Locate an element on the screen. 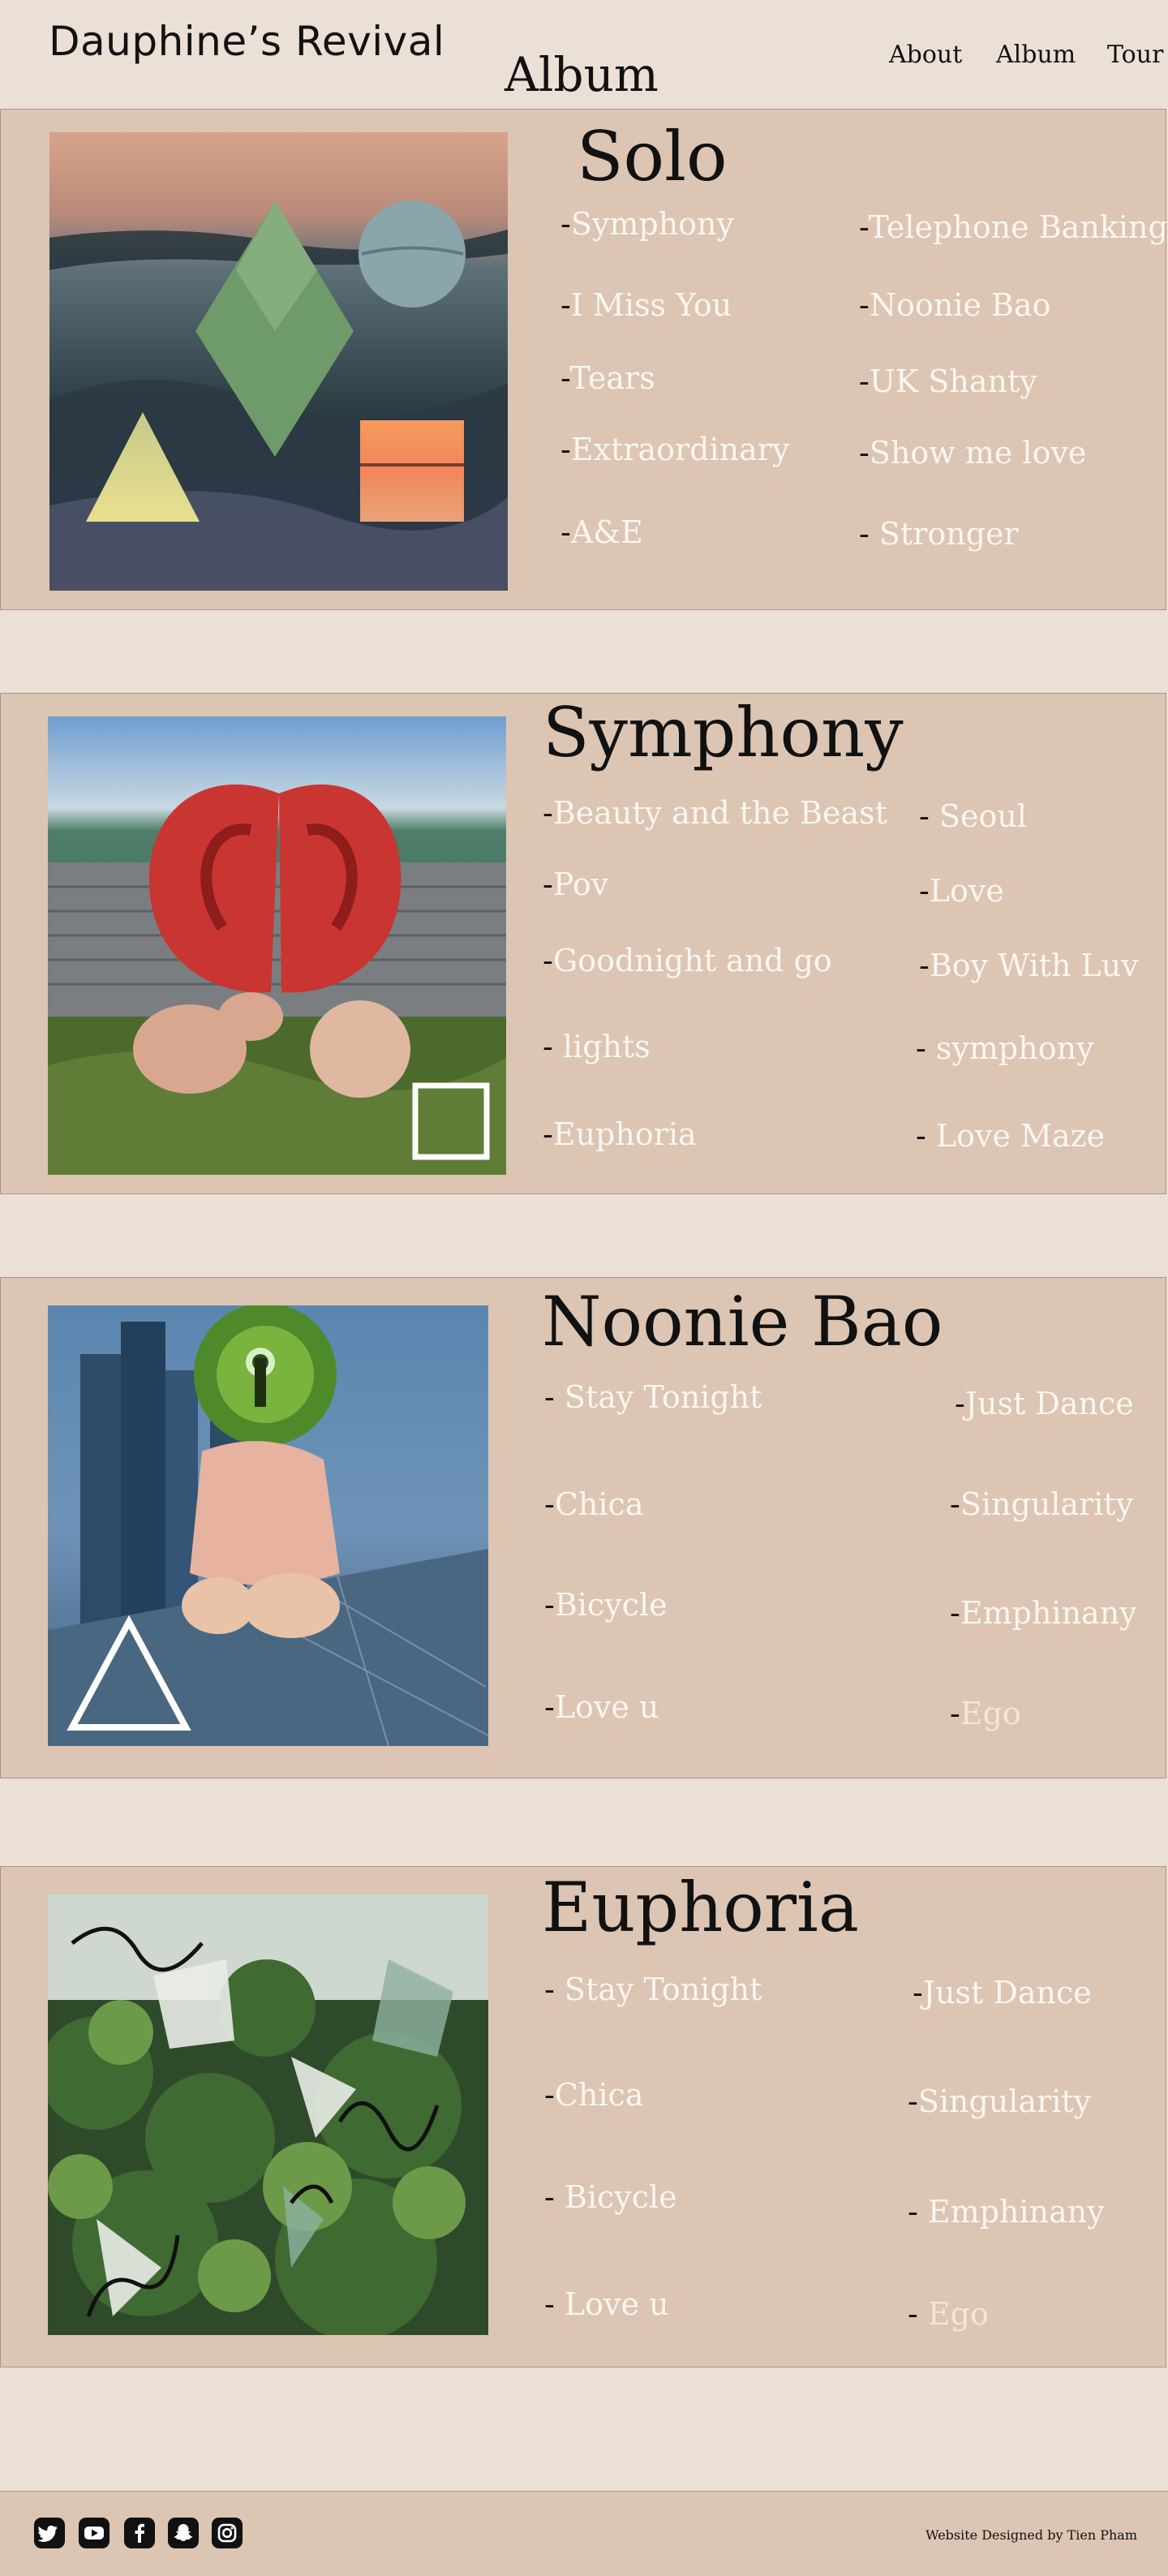 The image size is (1168, 2576). track-item: - Seoul is located at coordinates (973, 816).